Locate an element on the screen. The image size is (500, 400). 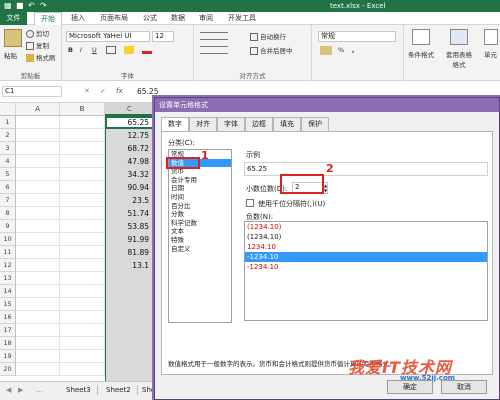
row-header: 1 is located at coordinates (8, 122).